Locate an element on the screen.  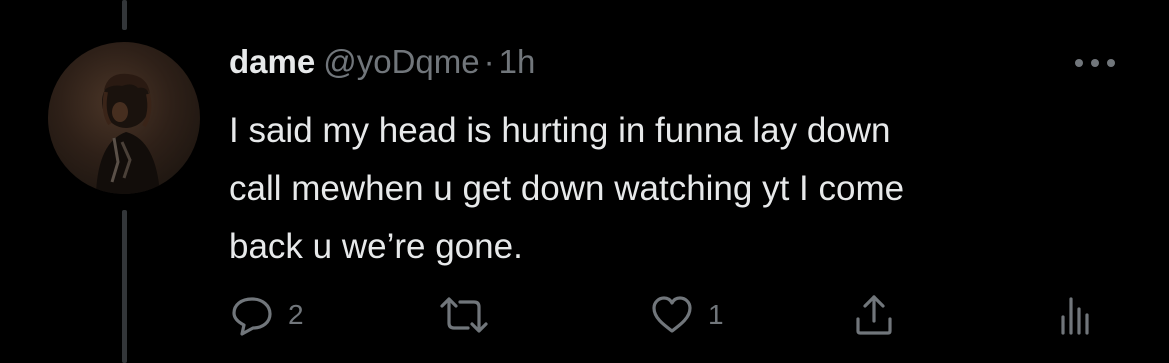
reply-count: 2 is located at coordinates (296, 314).